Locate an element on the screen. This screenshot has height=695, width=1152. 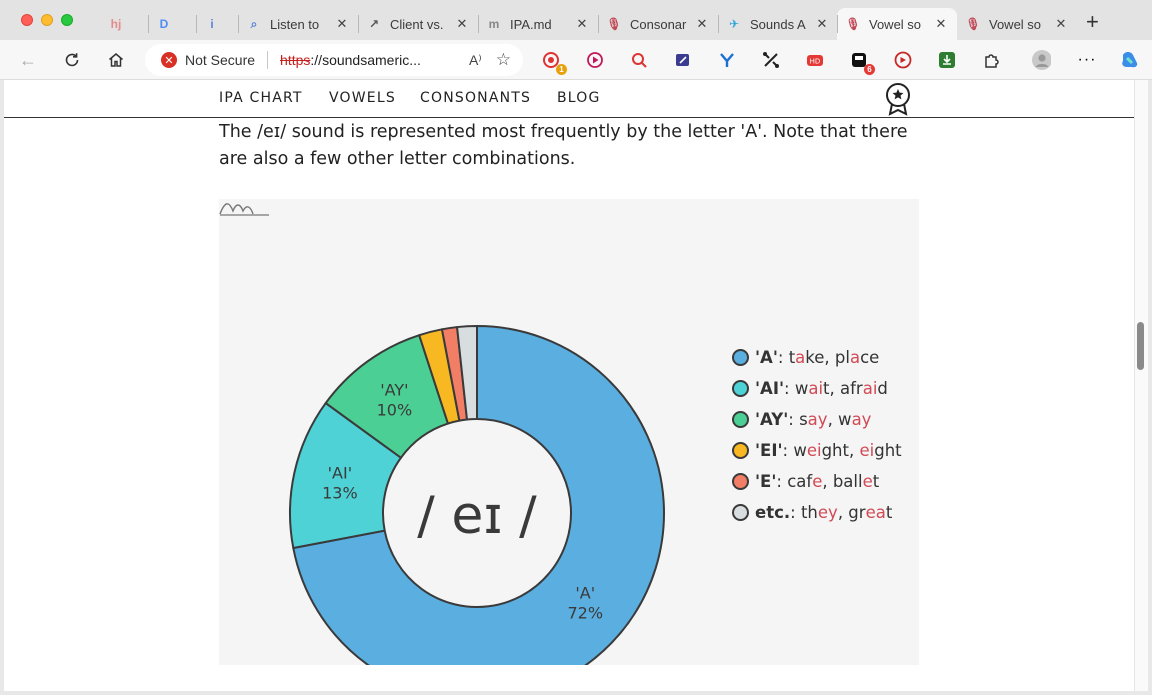
slice-label: 'AI' is located at coordinates (340, 472).